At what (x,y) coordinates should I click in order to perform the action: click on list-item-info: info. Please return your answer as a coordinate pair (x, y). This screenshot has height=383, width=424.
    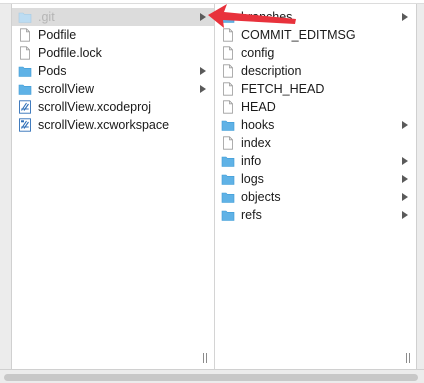
    Looking at the image, I should click on (315, 161).